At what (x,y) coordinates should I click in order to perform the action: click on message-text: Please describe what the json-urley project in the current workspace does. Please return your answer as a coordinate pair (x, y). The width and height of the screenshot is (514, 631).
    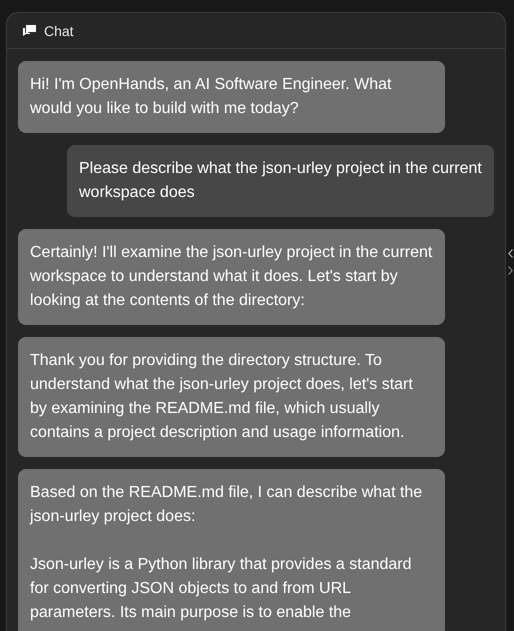
    Looking at the image, I should click on (280, 181).